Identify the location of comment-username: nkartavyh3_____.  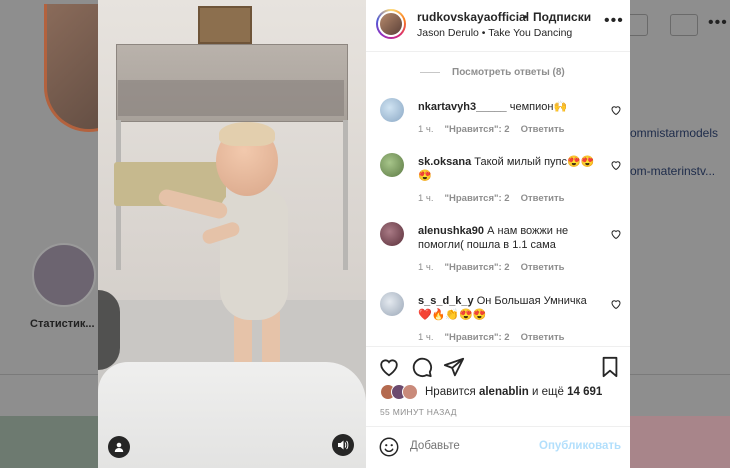
(462, 107).